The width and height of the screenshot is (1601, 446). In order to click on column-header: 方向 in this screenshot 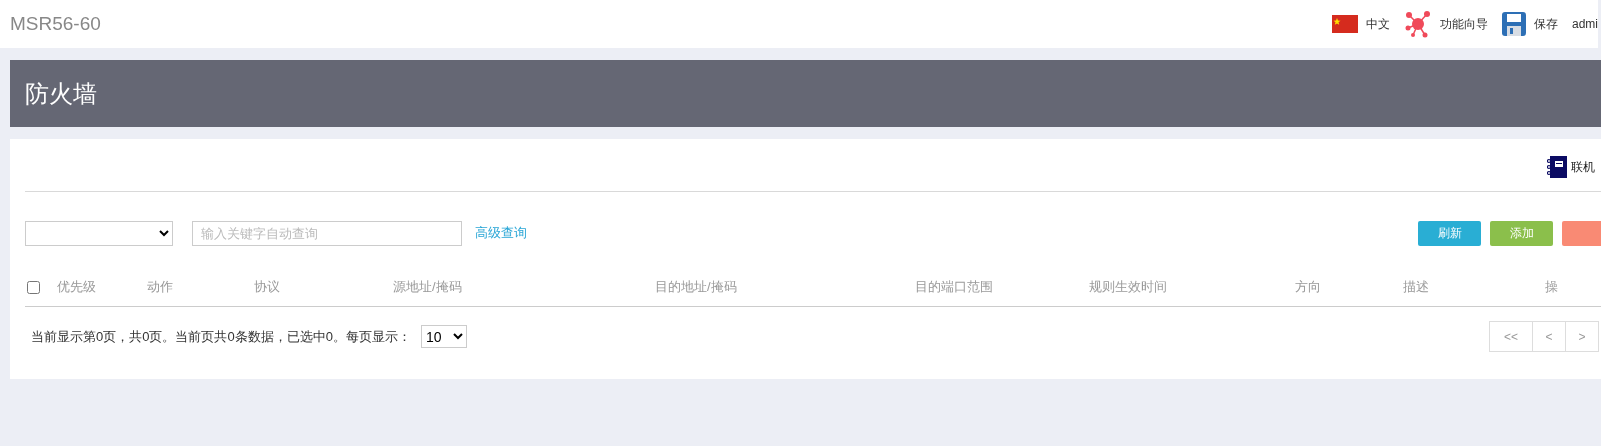, I will do `click(1308, 286)`.